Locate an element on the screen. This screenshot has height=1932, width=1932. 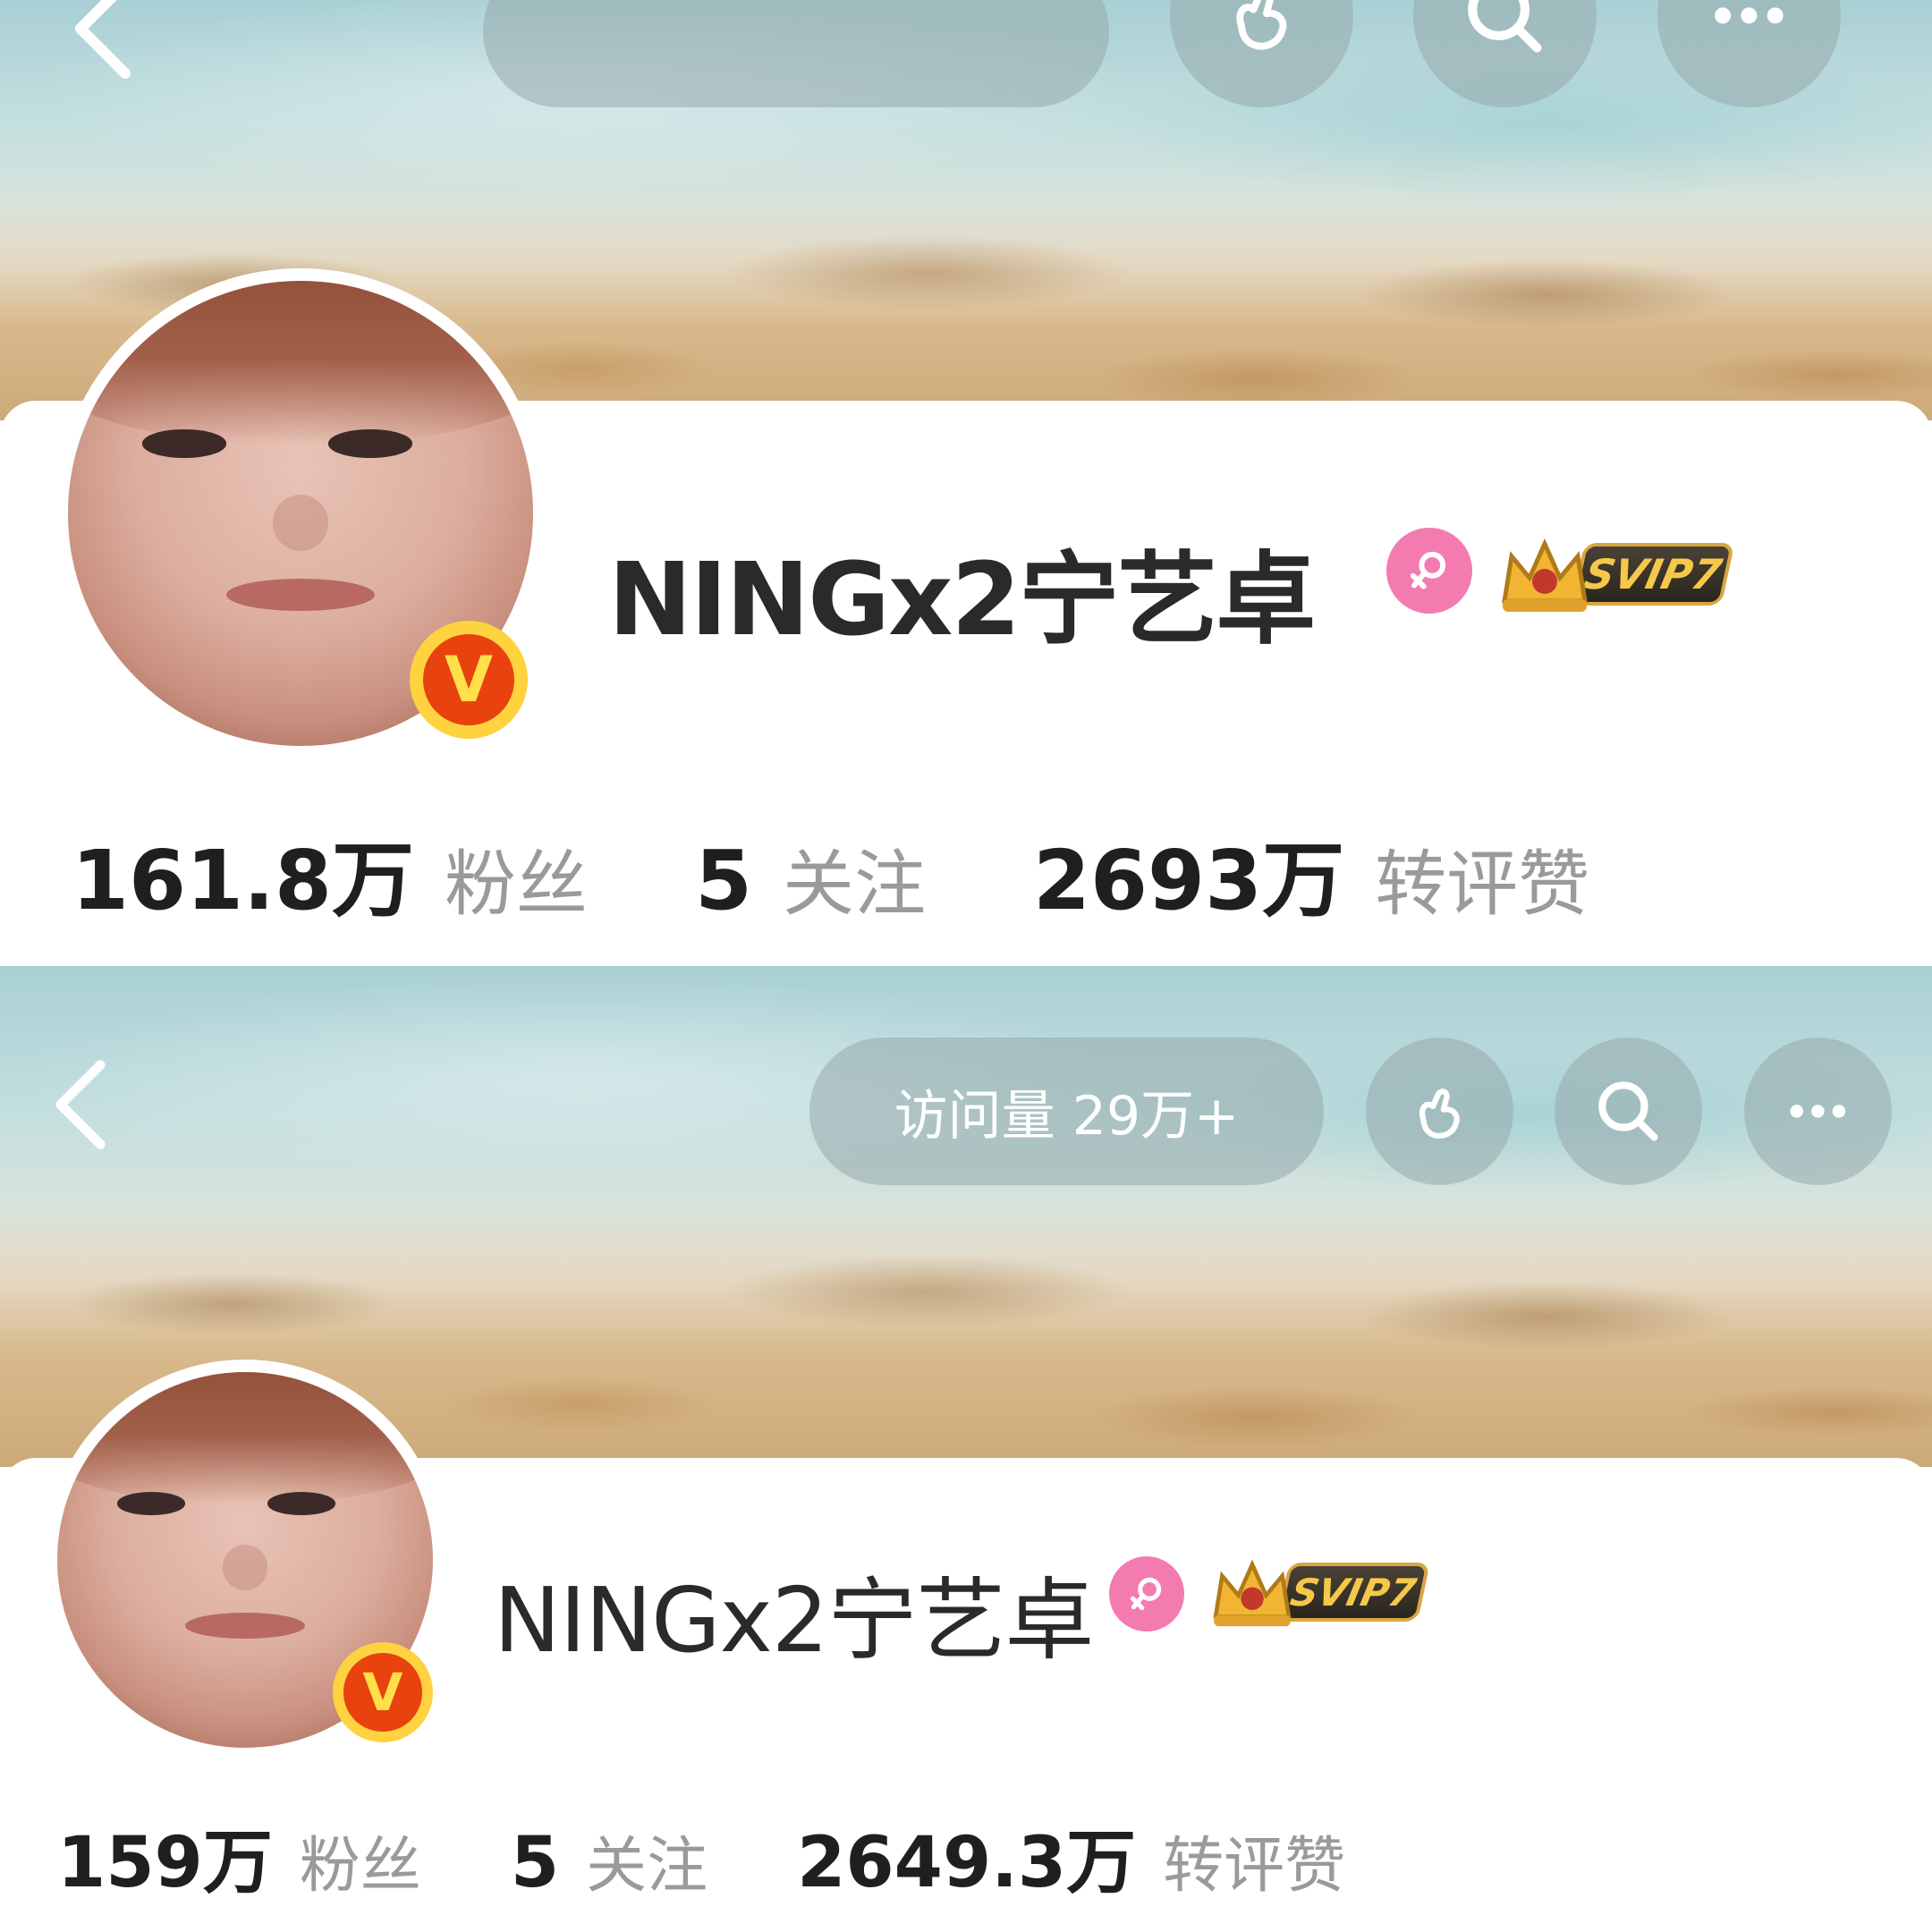
visits-pill: 访问量 29万+ is located at coordinates (1066, 1111).